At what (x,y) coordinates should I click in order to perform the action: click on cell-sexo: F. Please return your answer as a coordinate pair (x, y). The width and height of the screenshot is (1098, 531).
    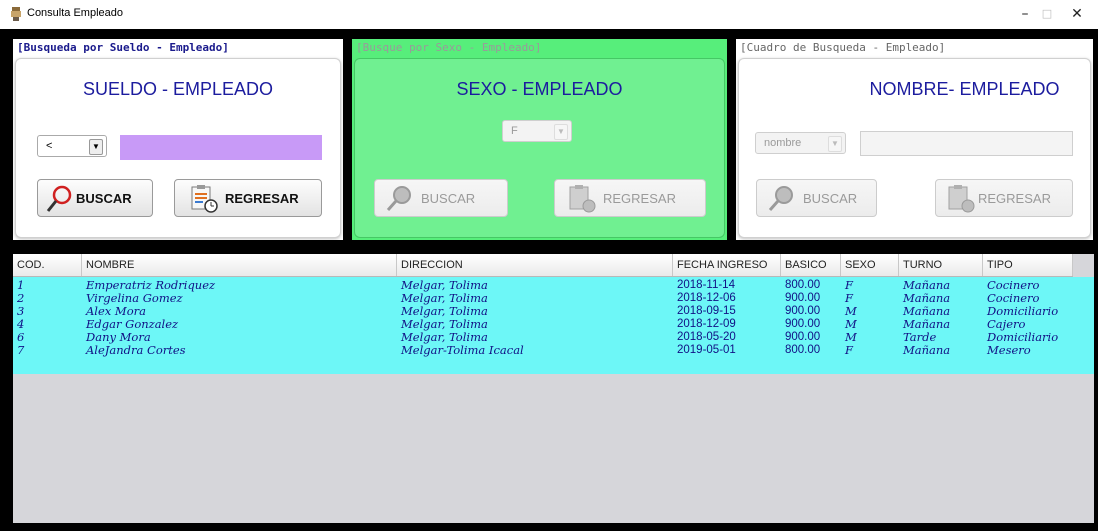
    Looking at the image, I should click on (849, 350).